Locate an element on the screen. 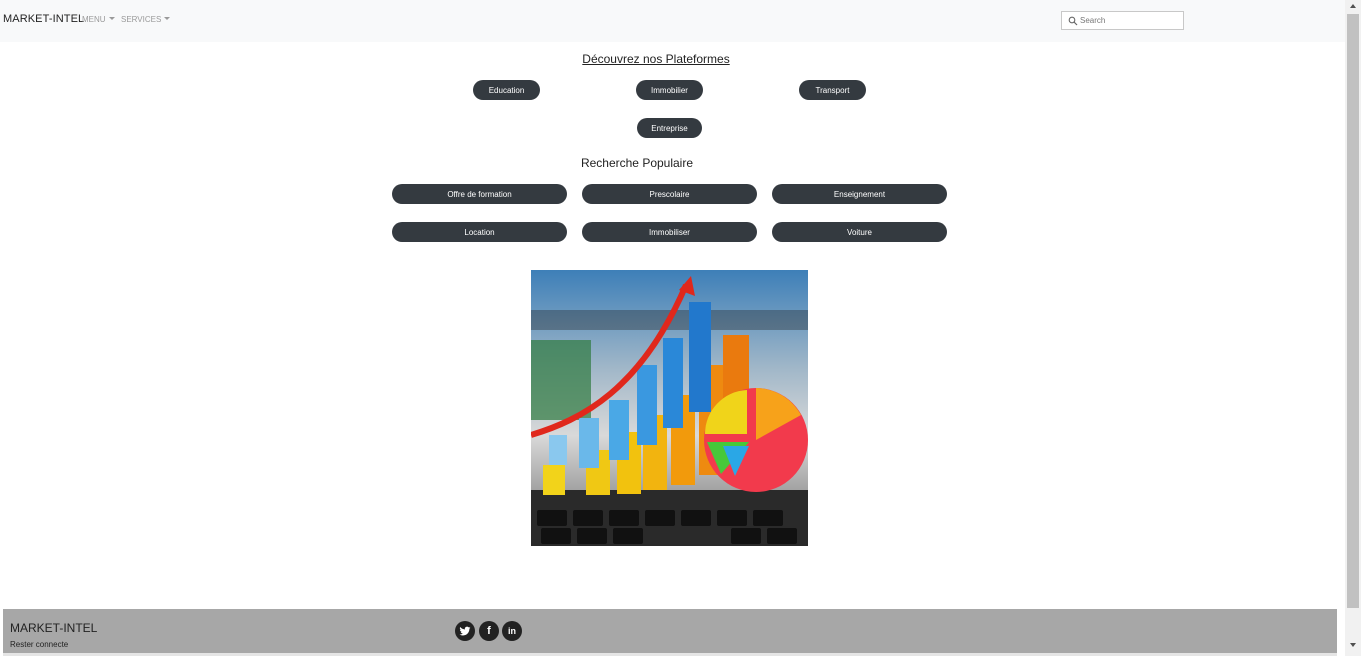 This screenshot has height=656, width=1361. facebook-glyph: f is located at coordinates (489, 631).